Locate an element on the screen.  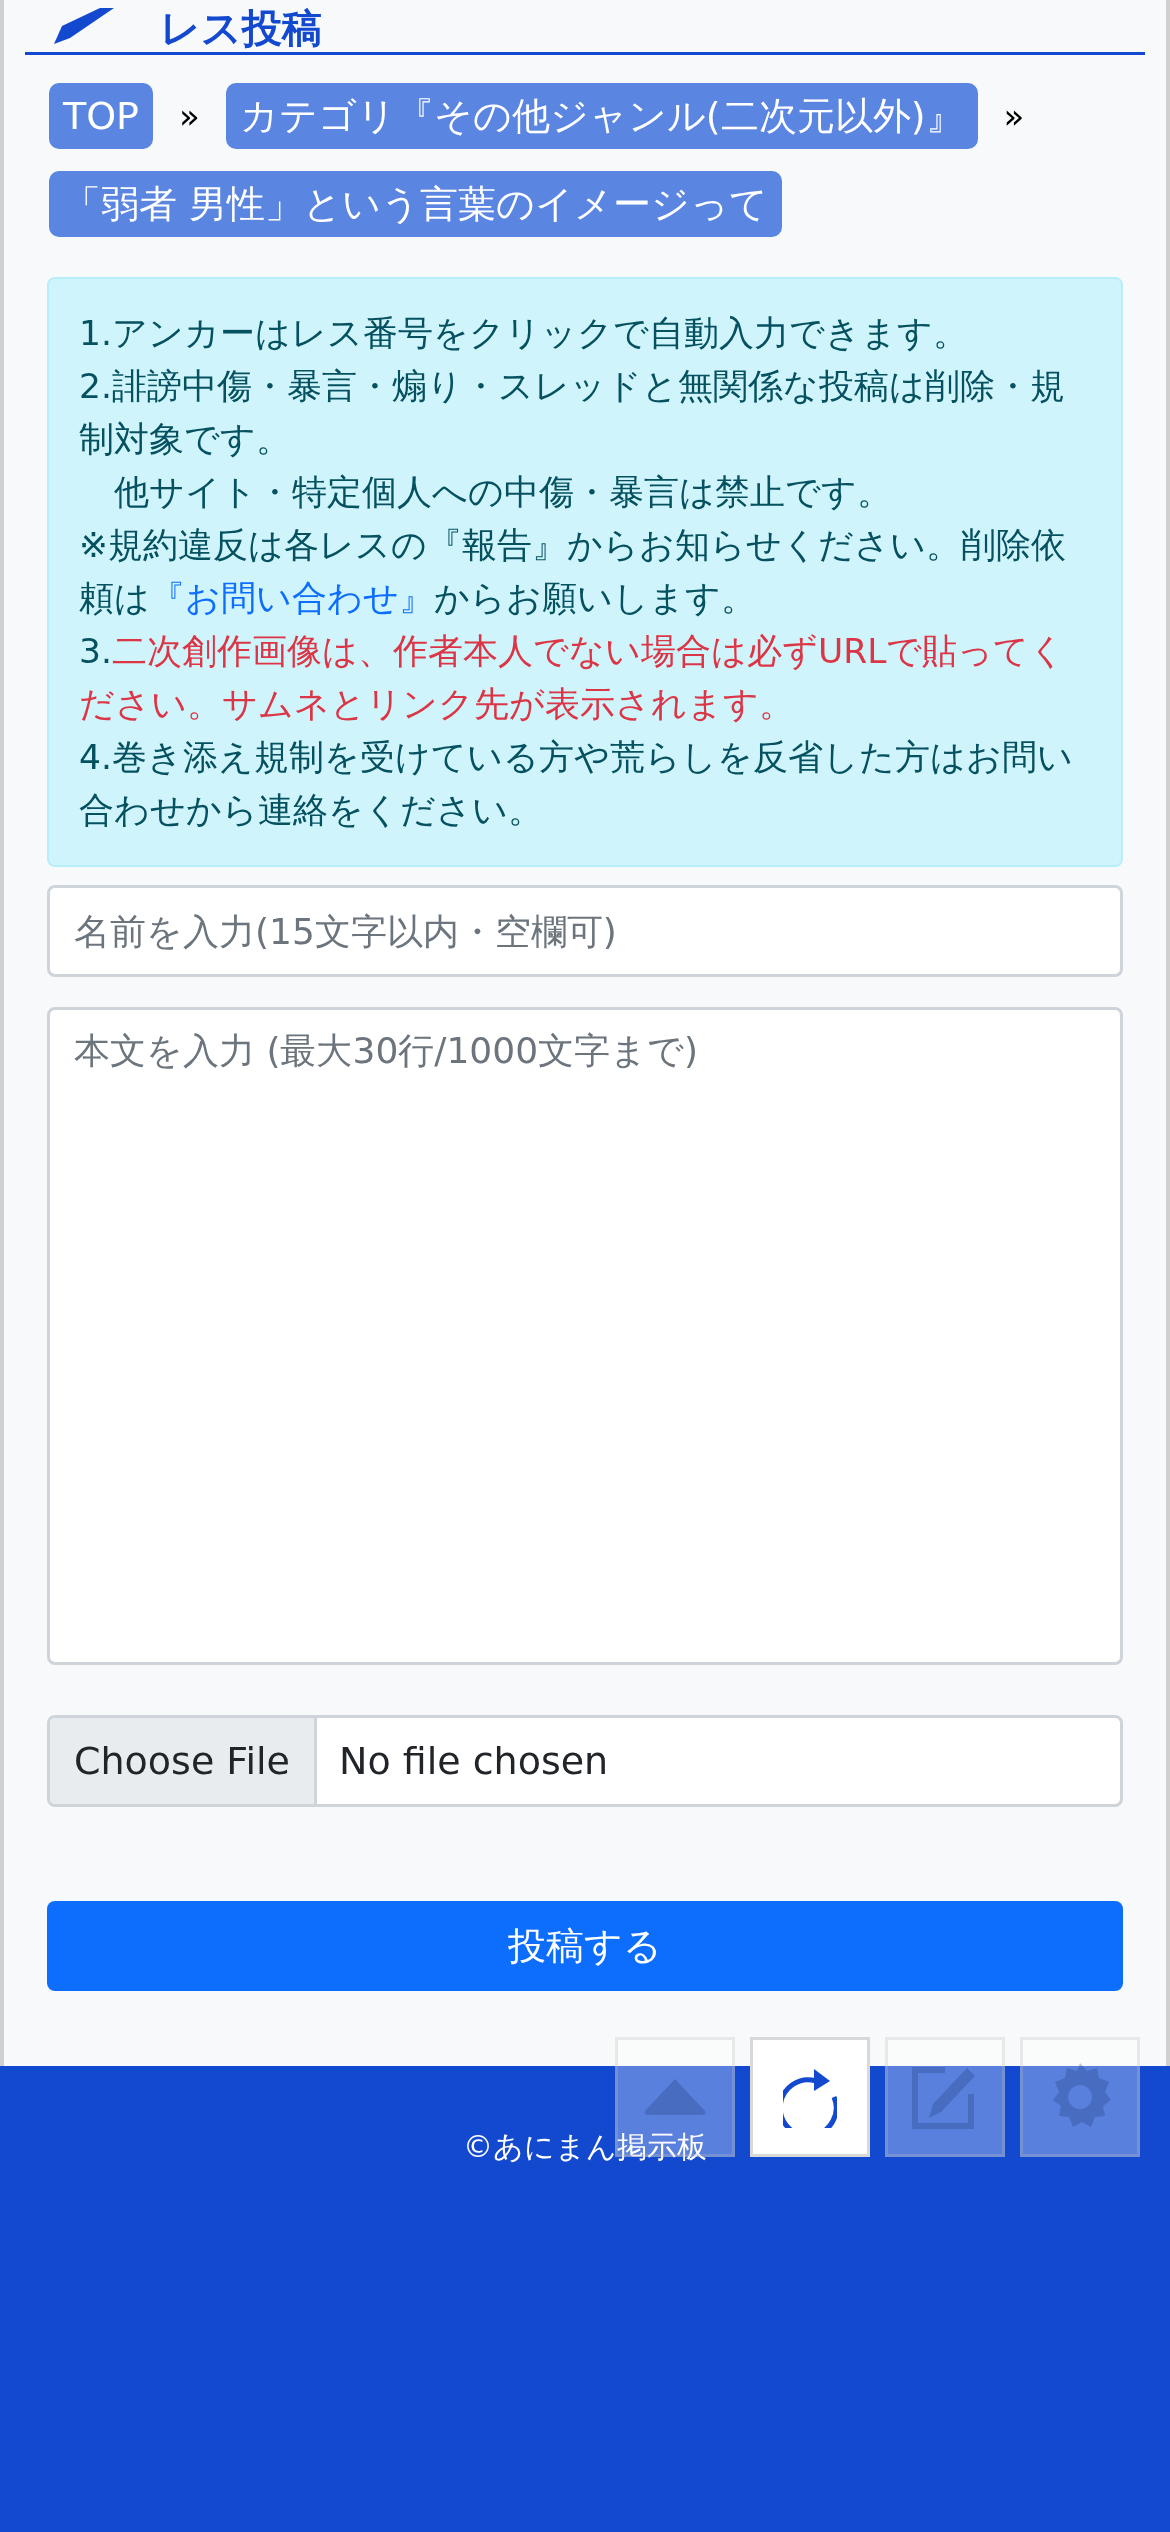
notice-text: 4.巻き添え規制を受けている方や荒らしを反省した方はお問い合わせから連絡をください。 is located at coordinates (576, 784).